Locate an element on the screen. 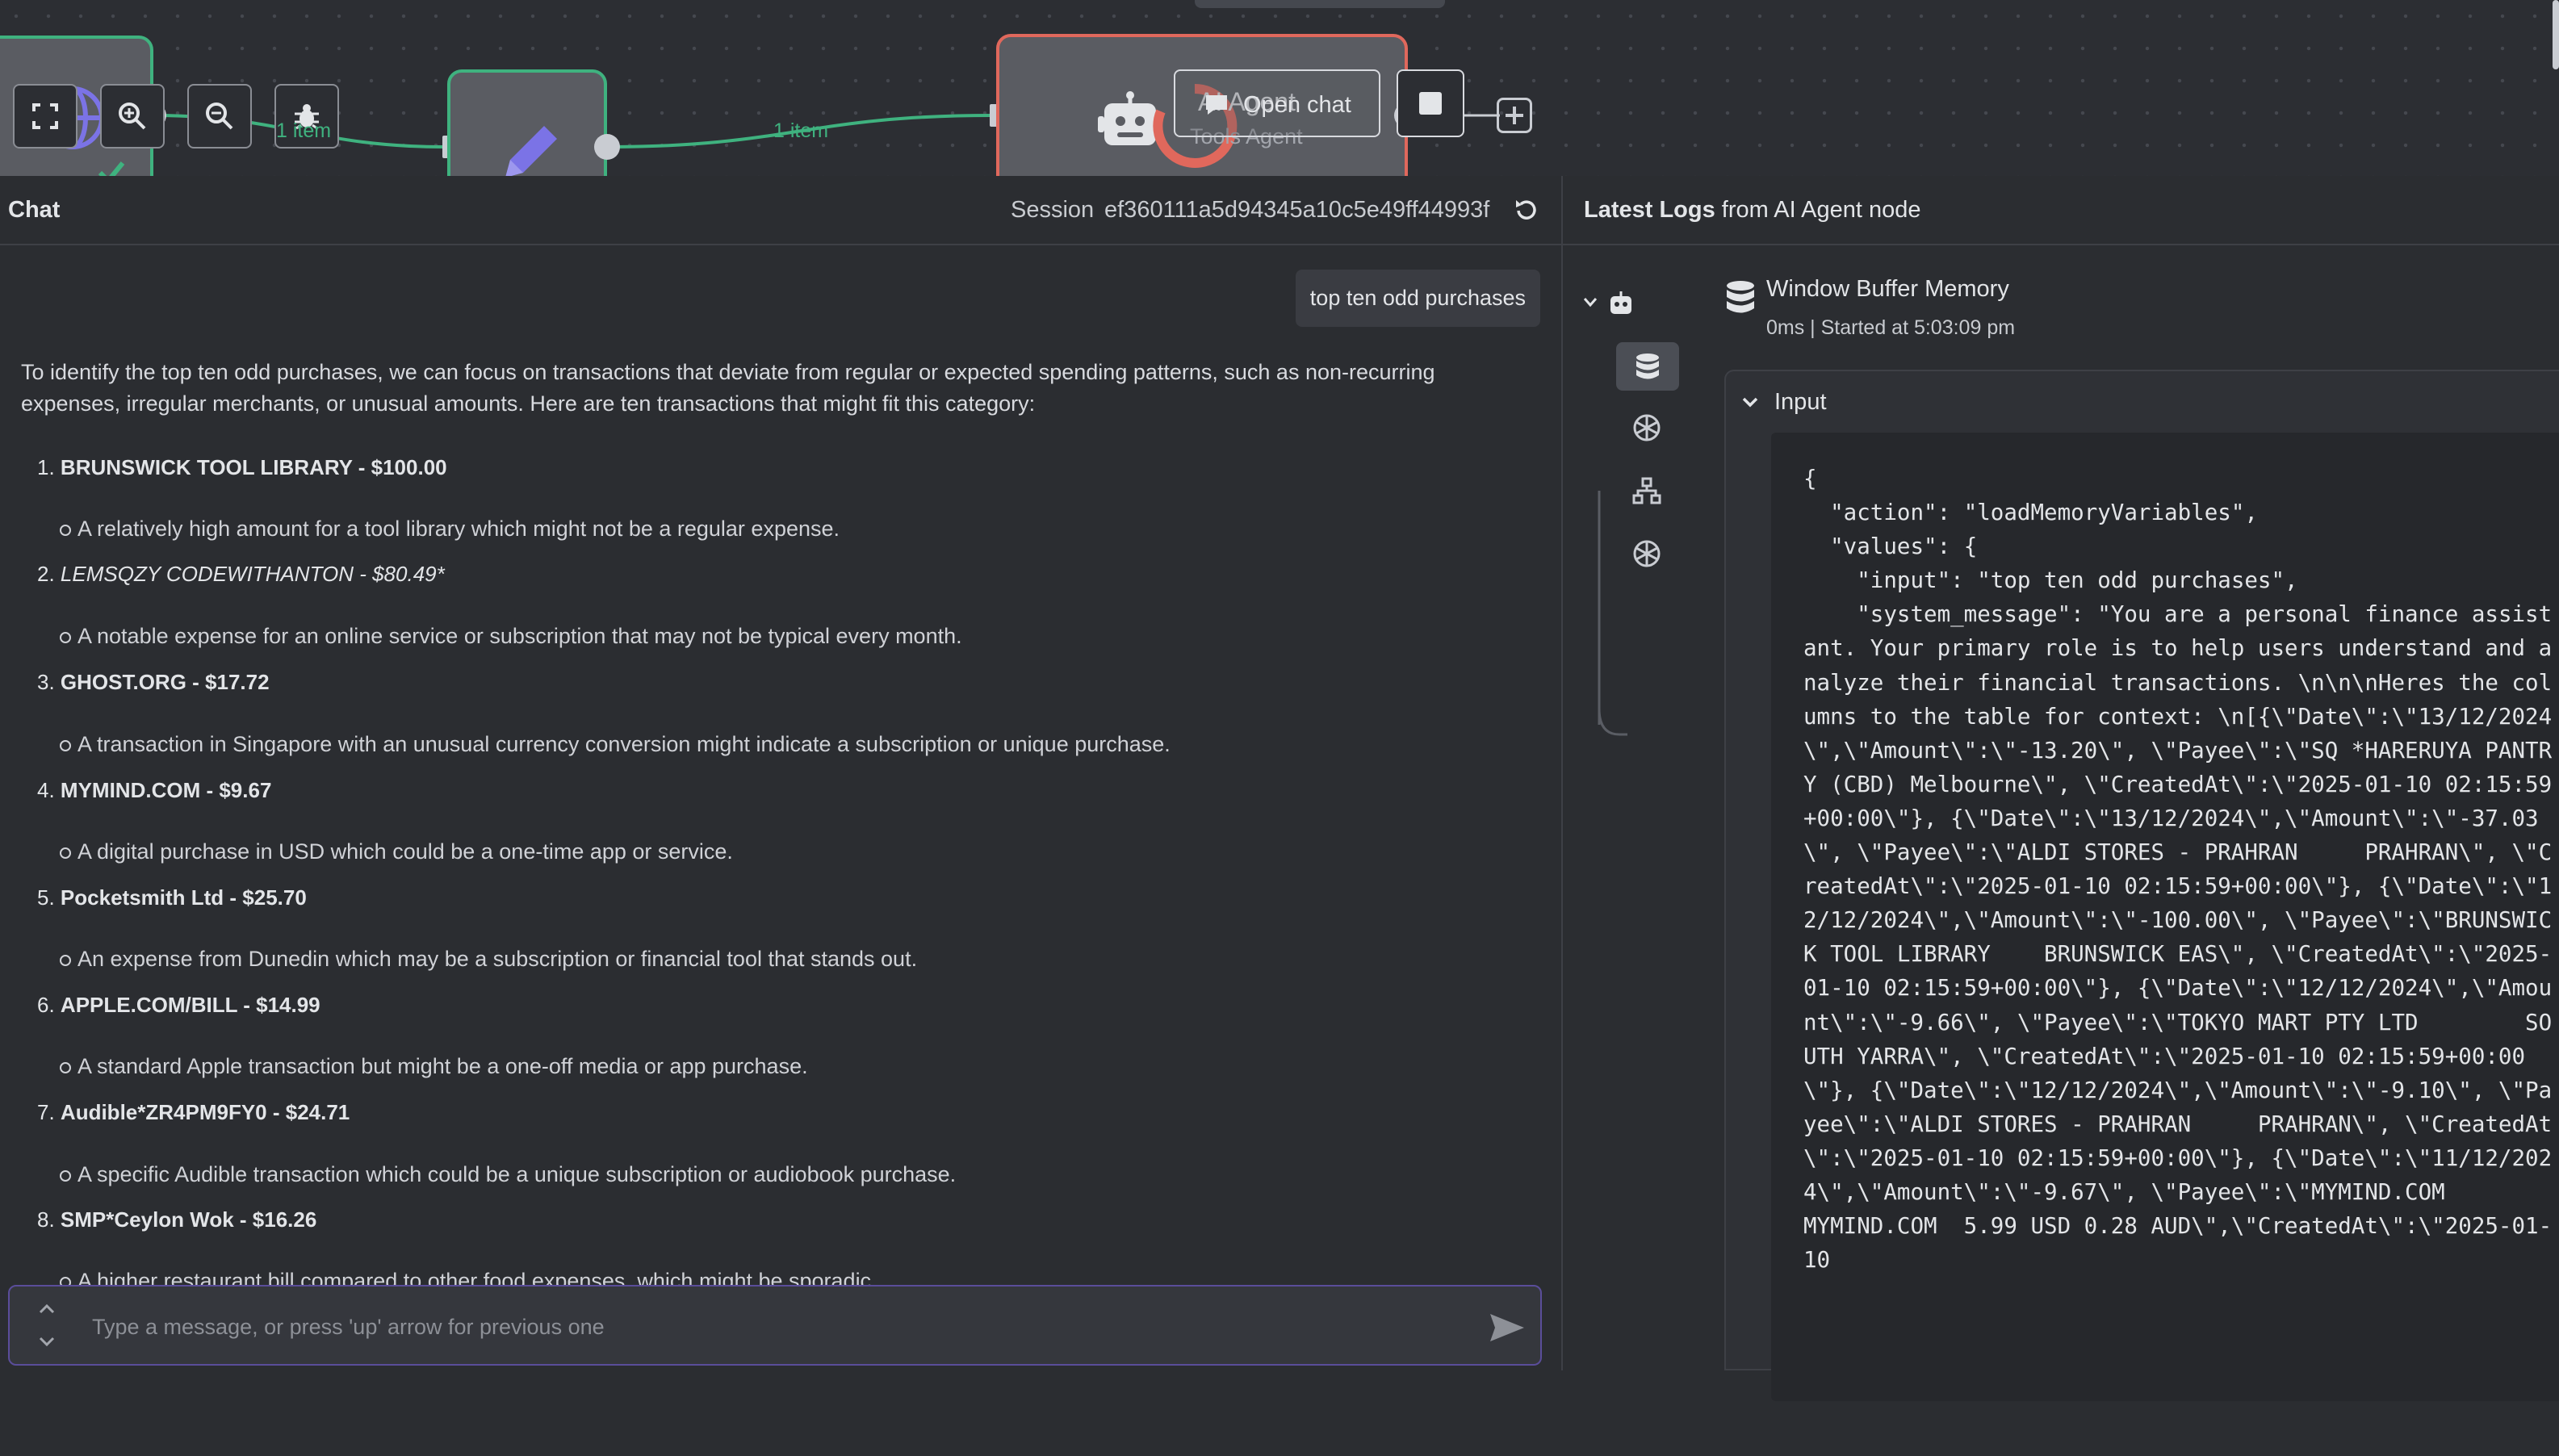 This screenshot has height=1456, width=2559. zoom-out-icon is located at coordinates (219, 117).